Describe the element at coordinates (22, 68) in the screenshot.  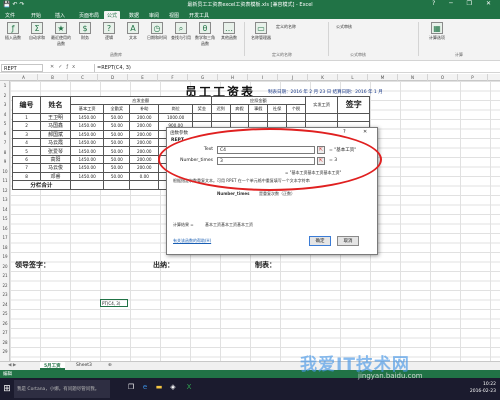
I see `name-box: REPT` at that location.